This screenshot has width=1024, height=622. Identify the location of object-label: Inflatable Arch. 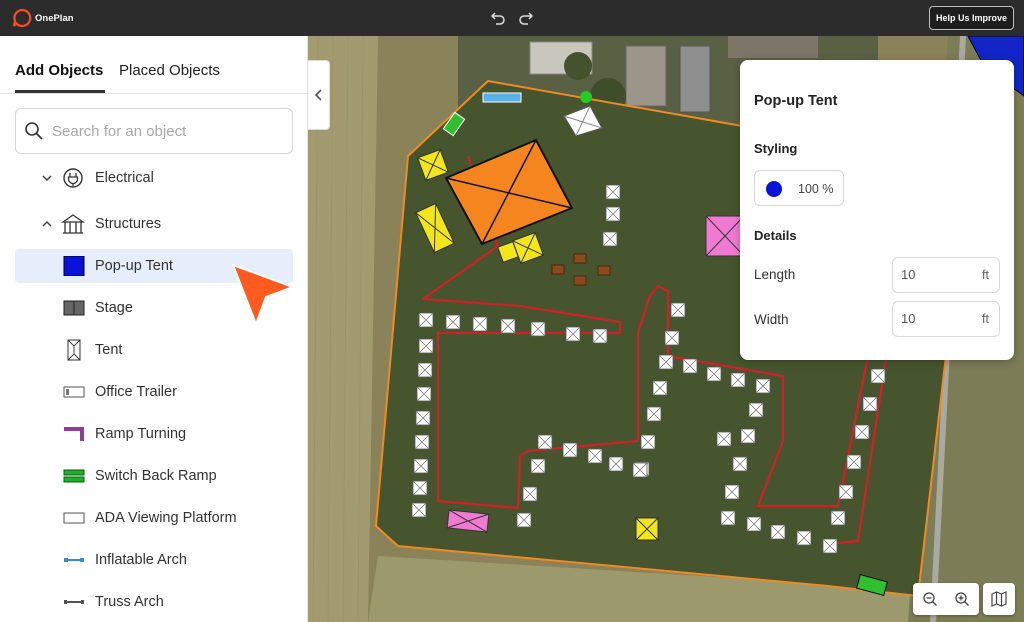
(141, 560).